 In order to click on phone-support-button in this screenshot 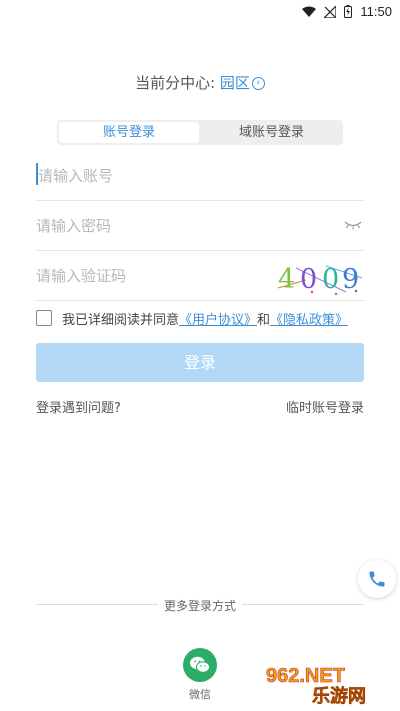, I will do `click(377, 579)`.